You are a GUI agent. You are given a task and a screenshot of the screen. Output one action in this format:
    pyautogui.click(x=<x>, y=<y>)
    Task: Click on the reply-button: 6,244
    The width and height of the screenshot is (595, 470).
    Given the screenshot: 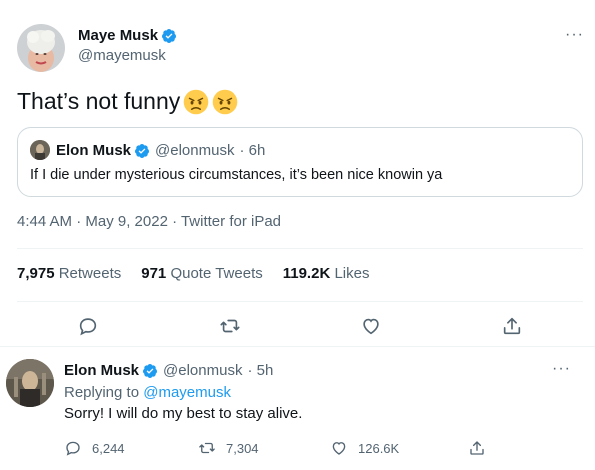 What is the action you would take?
    pyautogui.click(x=94, y=448)
    